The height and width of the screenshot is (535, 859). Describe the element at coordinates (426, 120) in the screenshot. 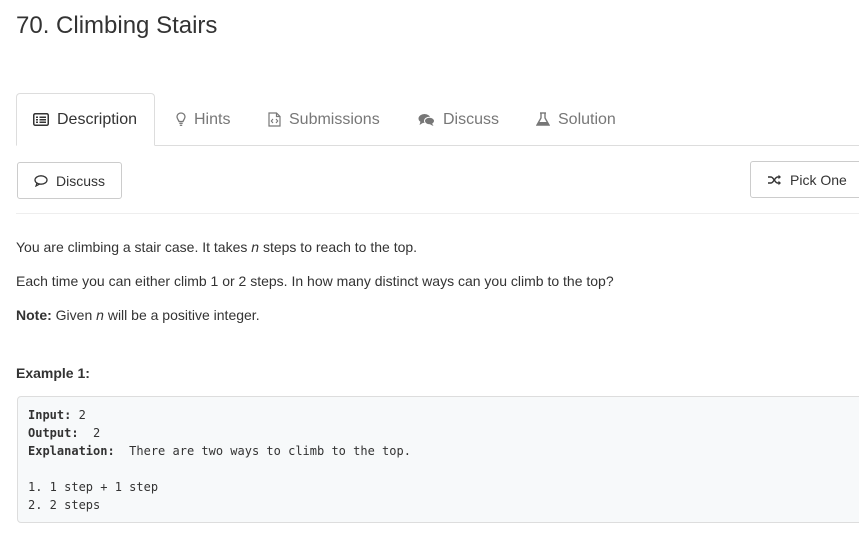

I see `comments-icon` at that location.